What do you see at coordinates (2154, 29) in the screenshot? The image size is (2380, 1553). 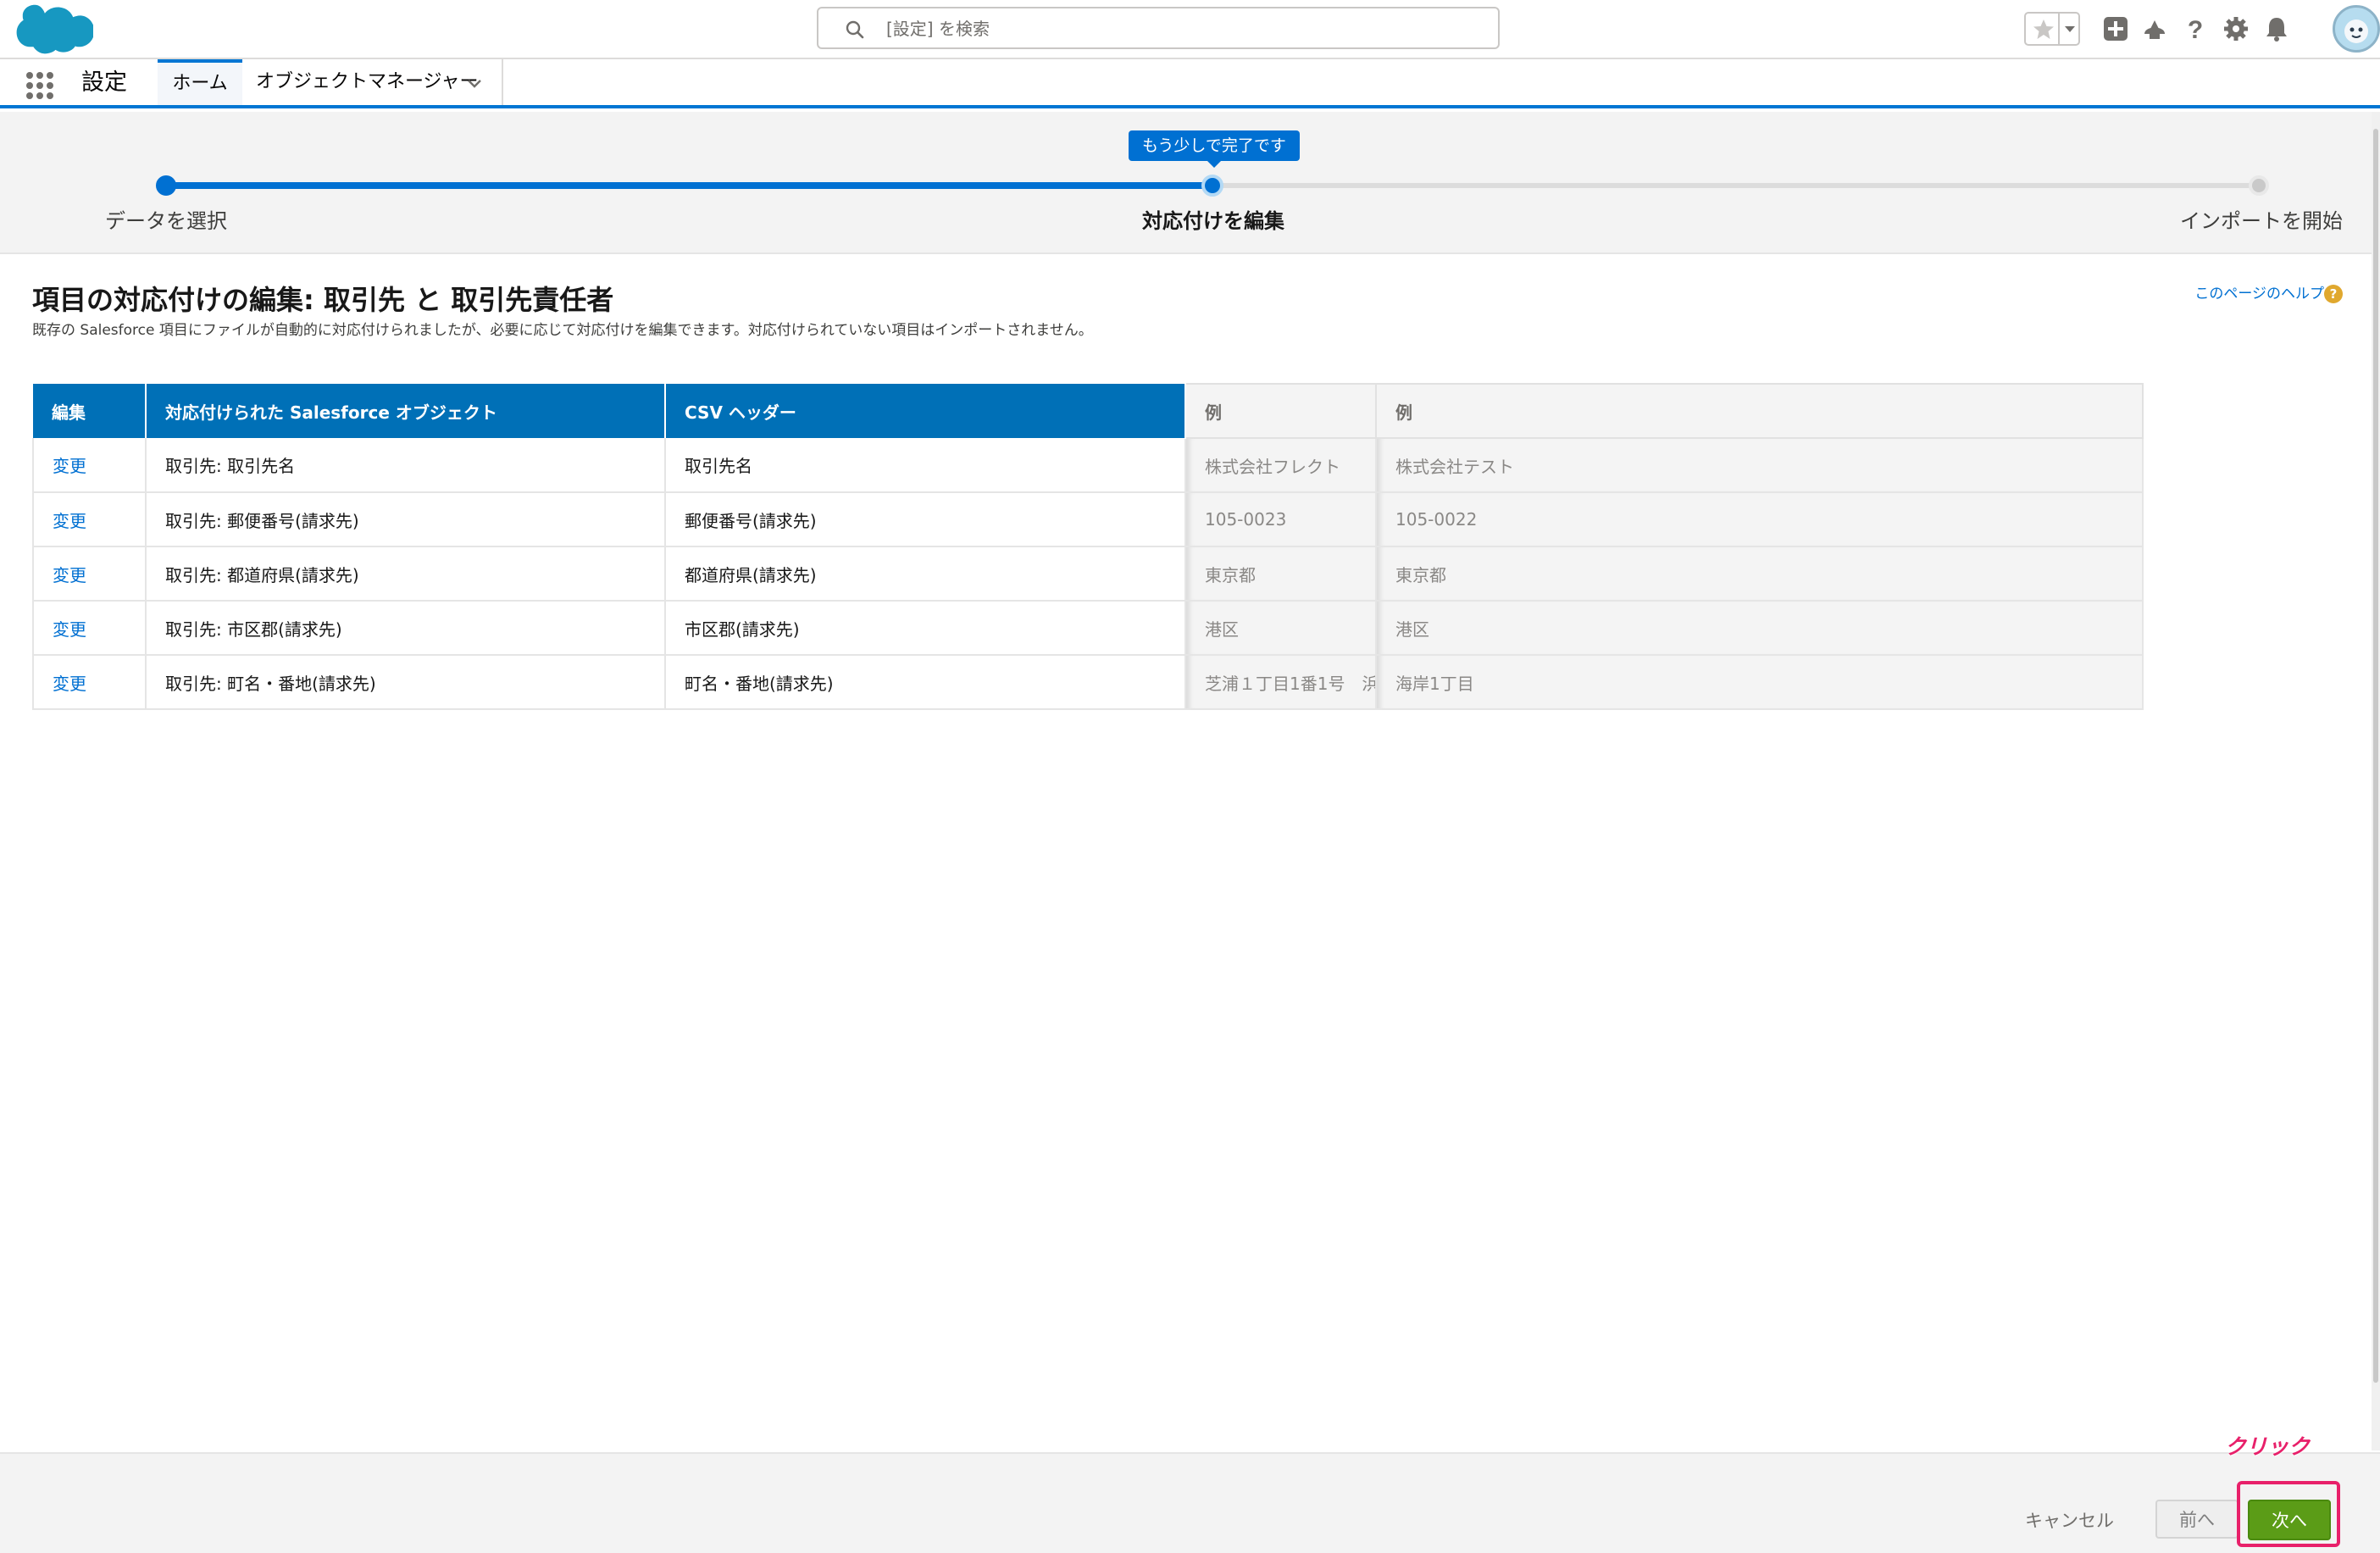 I see `trailhead-icon` at bounding box center [2154, 29].